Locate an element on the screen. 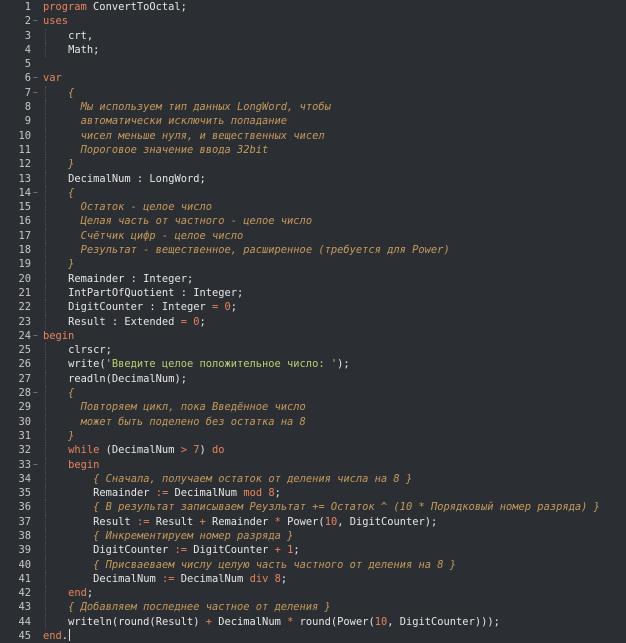 The height and width of the screenshot is (643, 626). code-line: 22 DigitCounter : Integer = 0; is located at coordinates (313, 307).